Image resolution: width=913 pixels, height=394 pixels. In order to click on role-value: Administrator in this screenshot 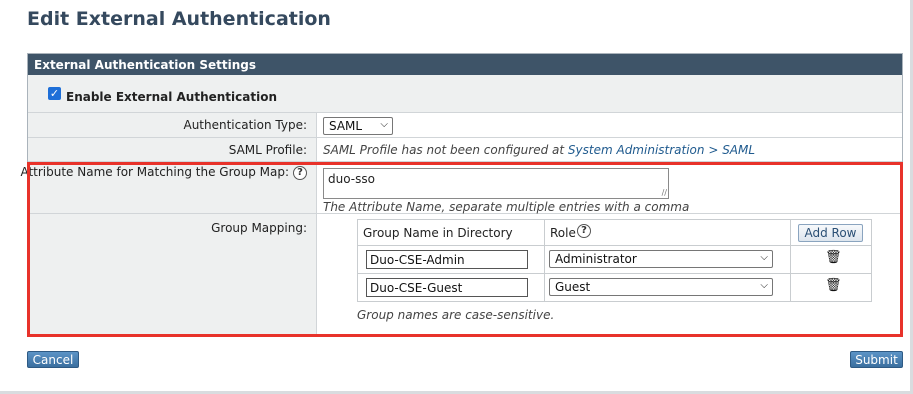, I will do `click(596, 259)`.